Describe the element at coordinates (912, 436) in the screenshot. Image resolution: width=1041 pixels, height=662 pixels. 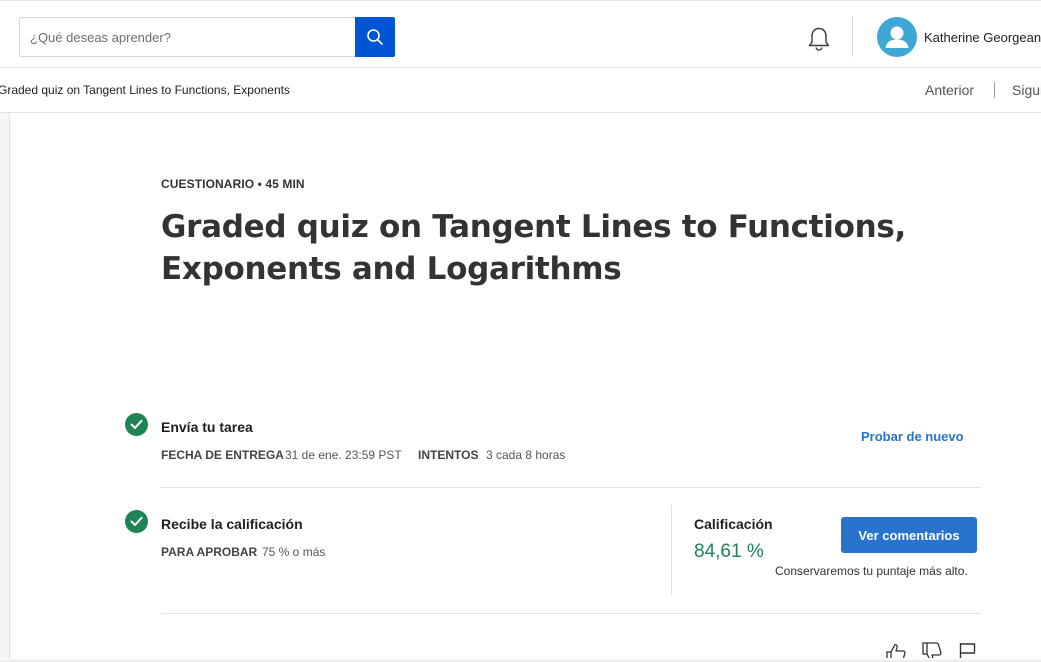
I see `retry-link: Probar de nuevo` at that location.